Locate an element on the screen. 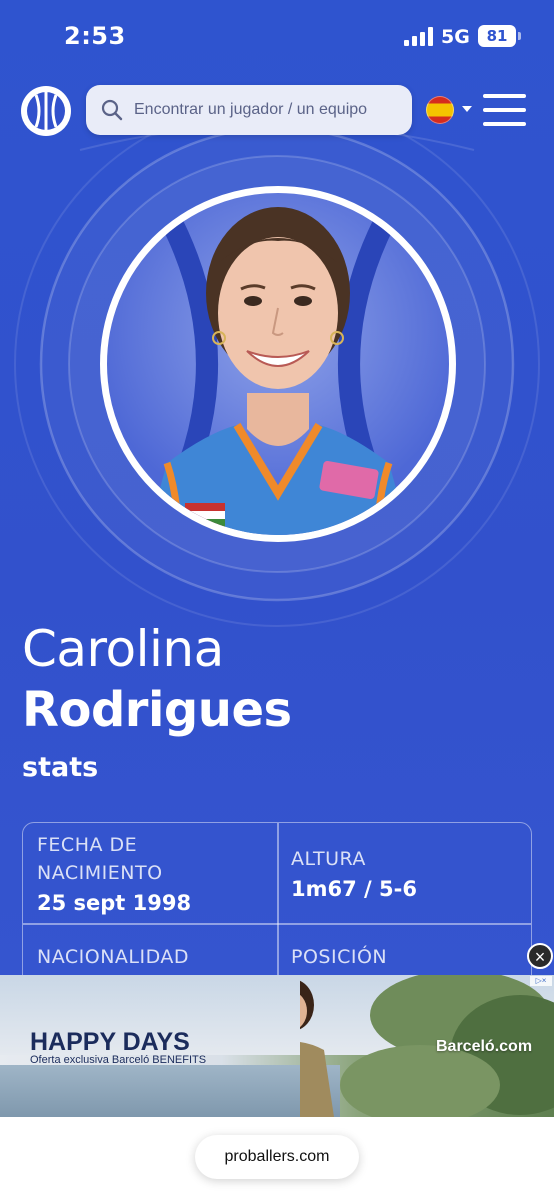 This screenshot has height=1200, width=554. stats-link: stats is located at coordinates (60, 767).